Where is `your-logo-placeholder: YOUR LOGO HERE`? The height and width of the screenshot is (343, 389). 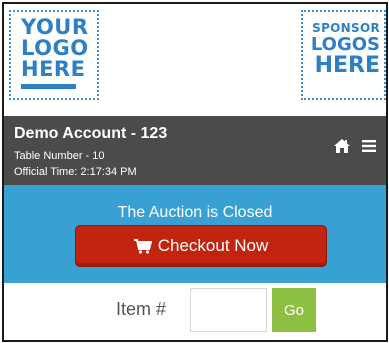
your-logo-placeholder: YOUR LOGO HERE is located at coordinates (54, 55).